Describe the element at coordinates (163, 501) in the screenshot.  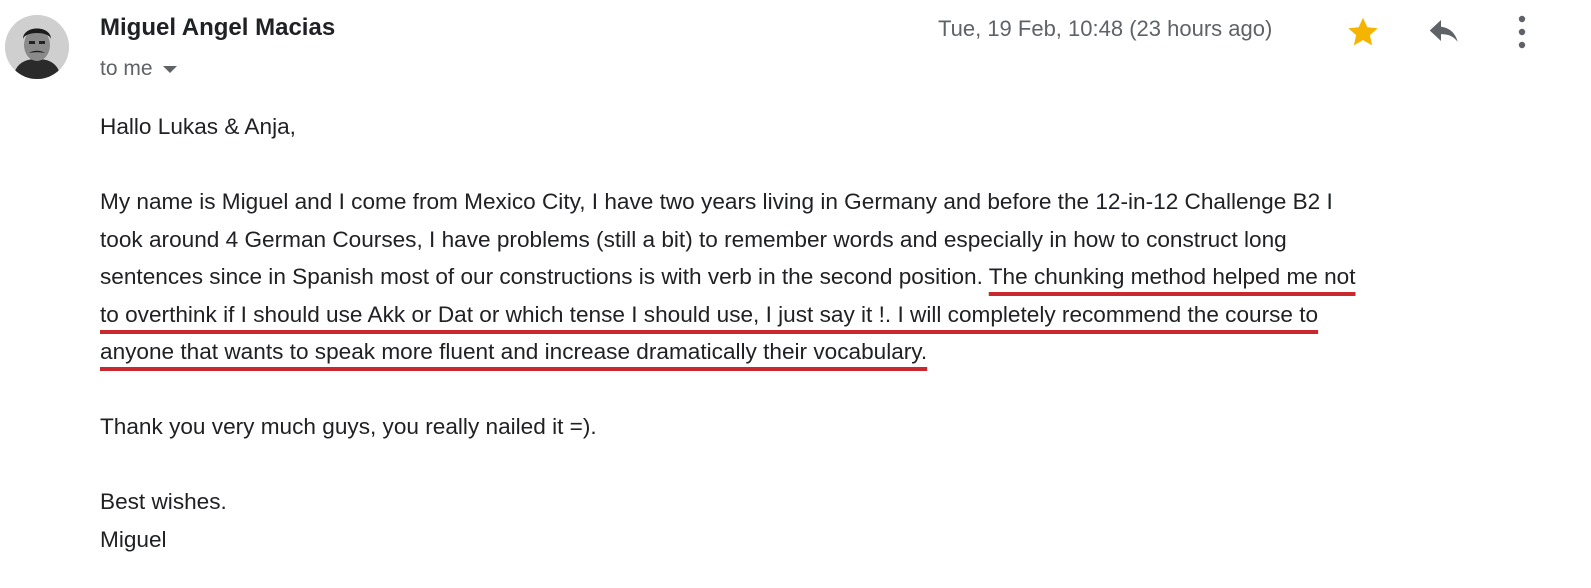
I see `closing-line: Best wishes.` at that location.